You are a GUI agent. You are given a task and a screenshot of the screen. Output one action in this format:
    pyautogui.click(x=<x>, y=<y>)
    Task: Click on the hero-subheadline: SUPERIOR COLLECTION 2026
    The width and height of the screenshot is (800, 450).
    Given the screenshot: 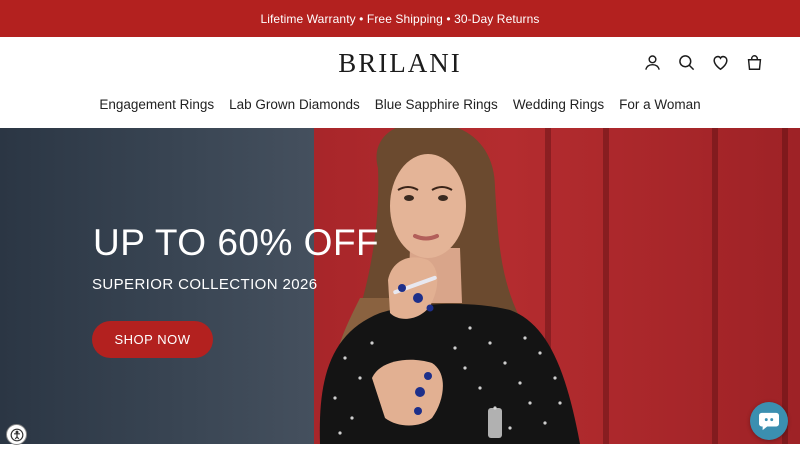 What is the action you would take?
    pyautogui.click(x=205, y=284)
    